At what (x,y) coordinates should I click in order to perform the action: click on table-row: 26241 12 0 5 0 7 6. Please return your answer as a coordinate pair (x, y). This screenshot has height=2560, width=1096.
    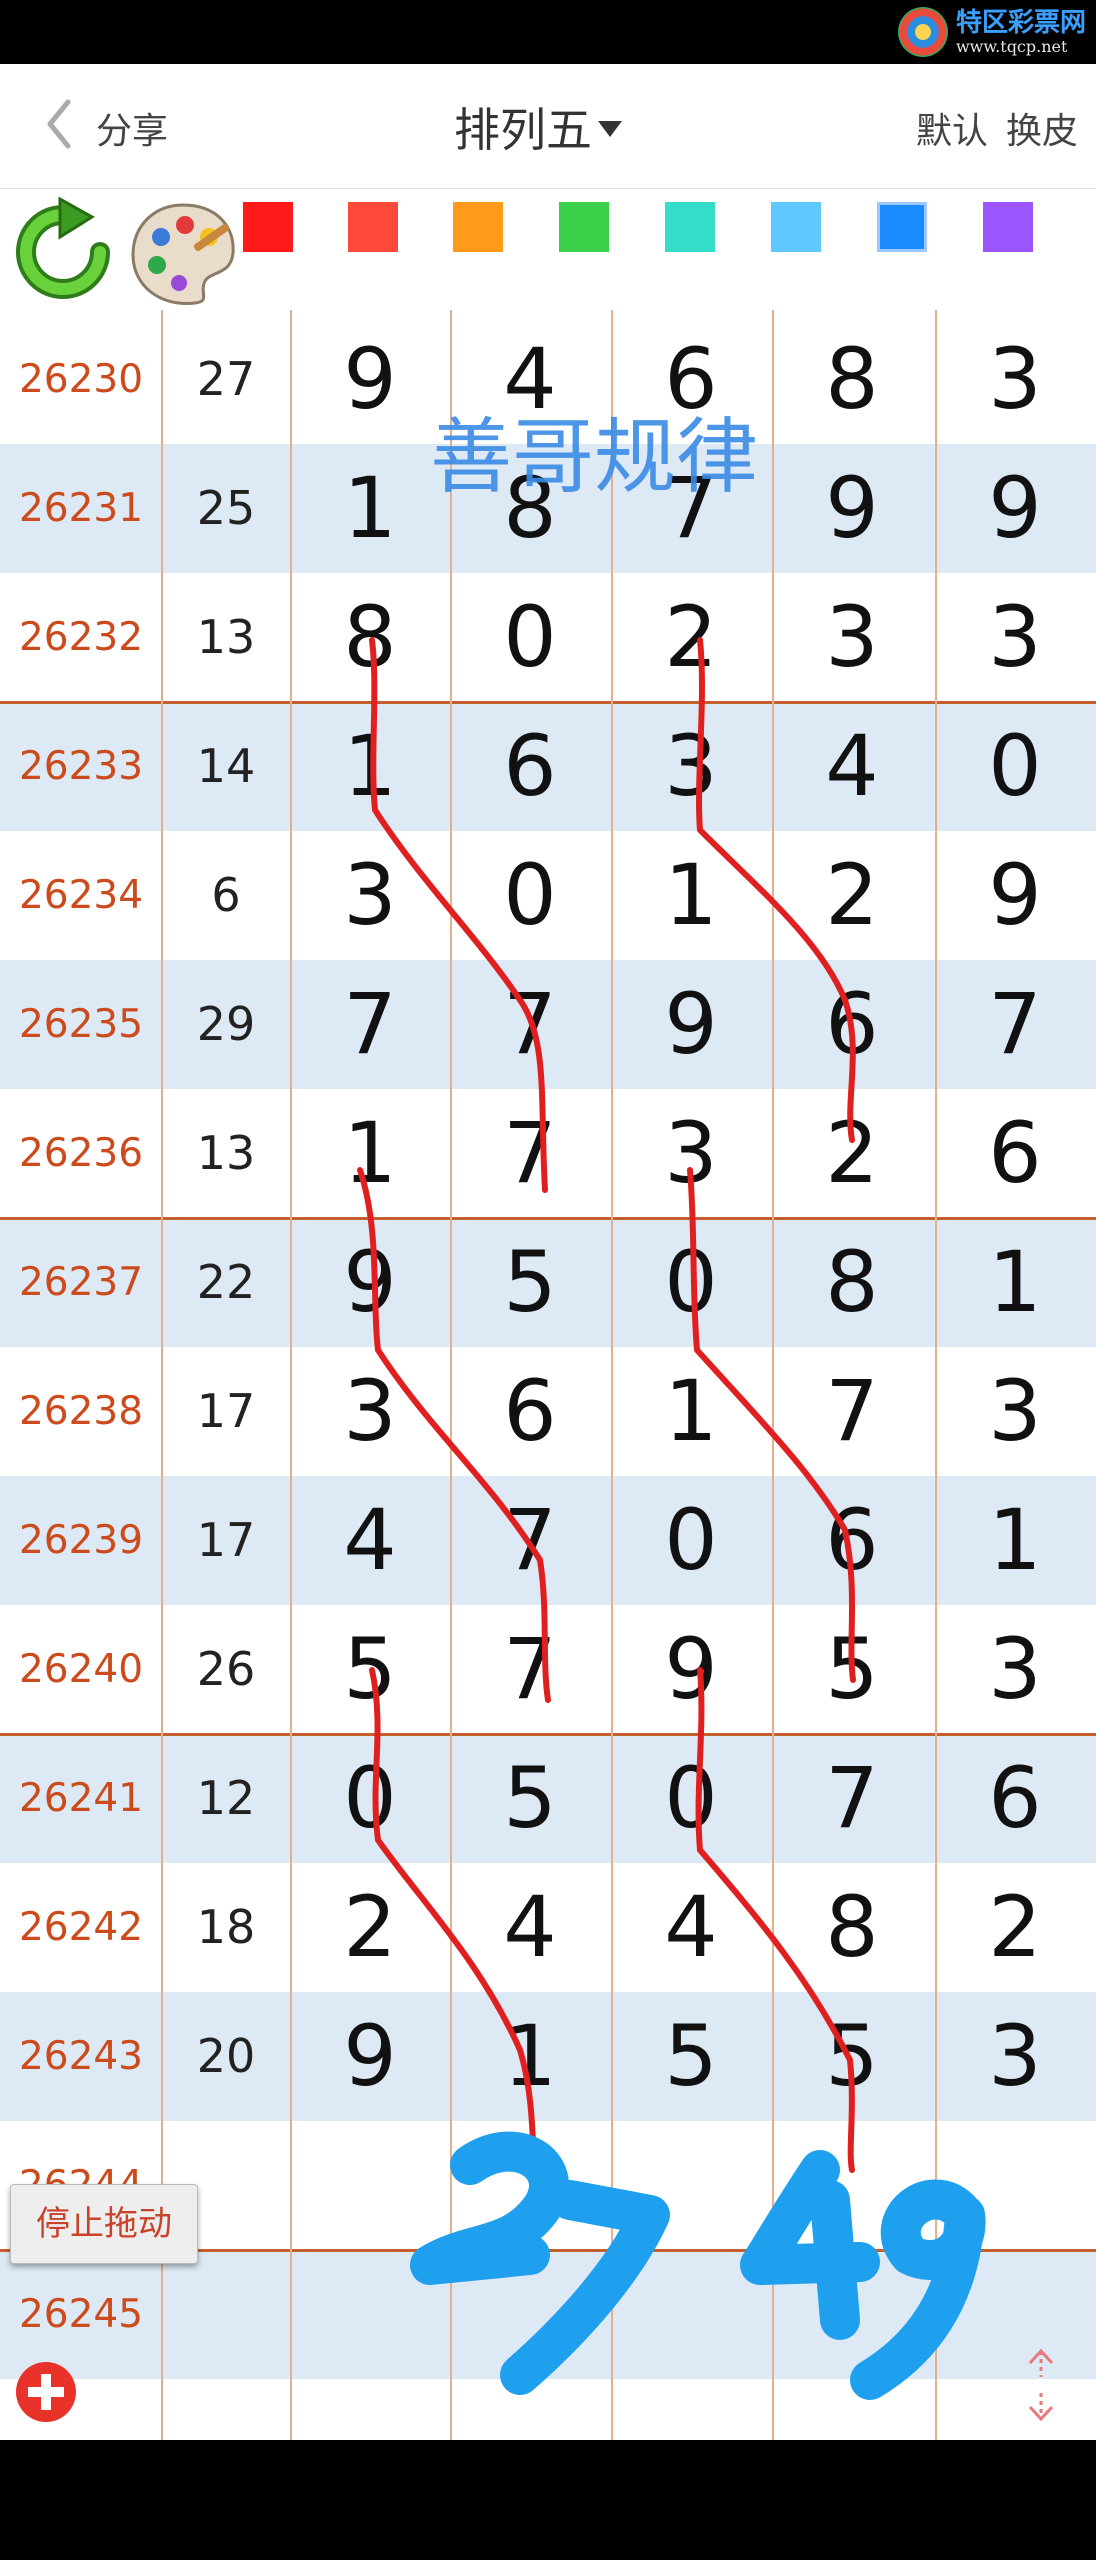
    Looking at the image, I should click on (548, 1798).